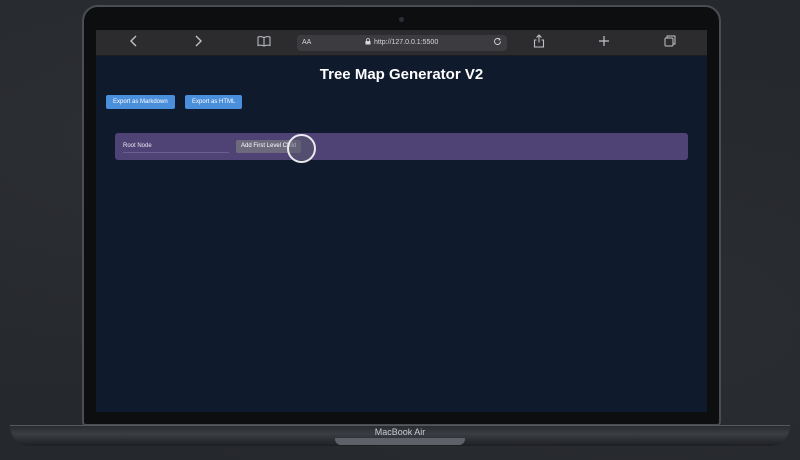  I want to click on url-text: http://127.0.0.1:5500, so click(406, 42).